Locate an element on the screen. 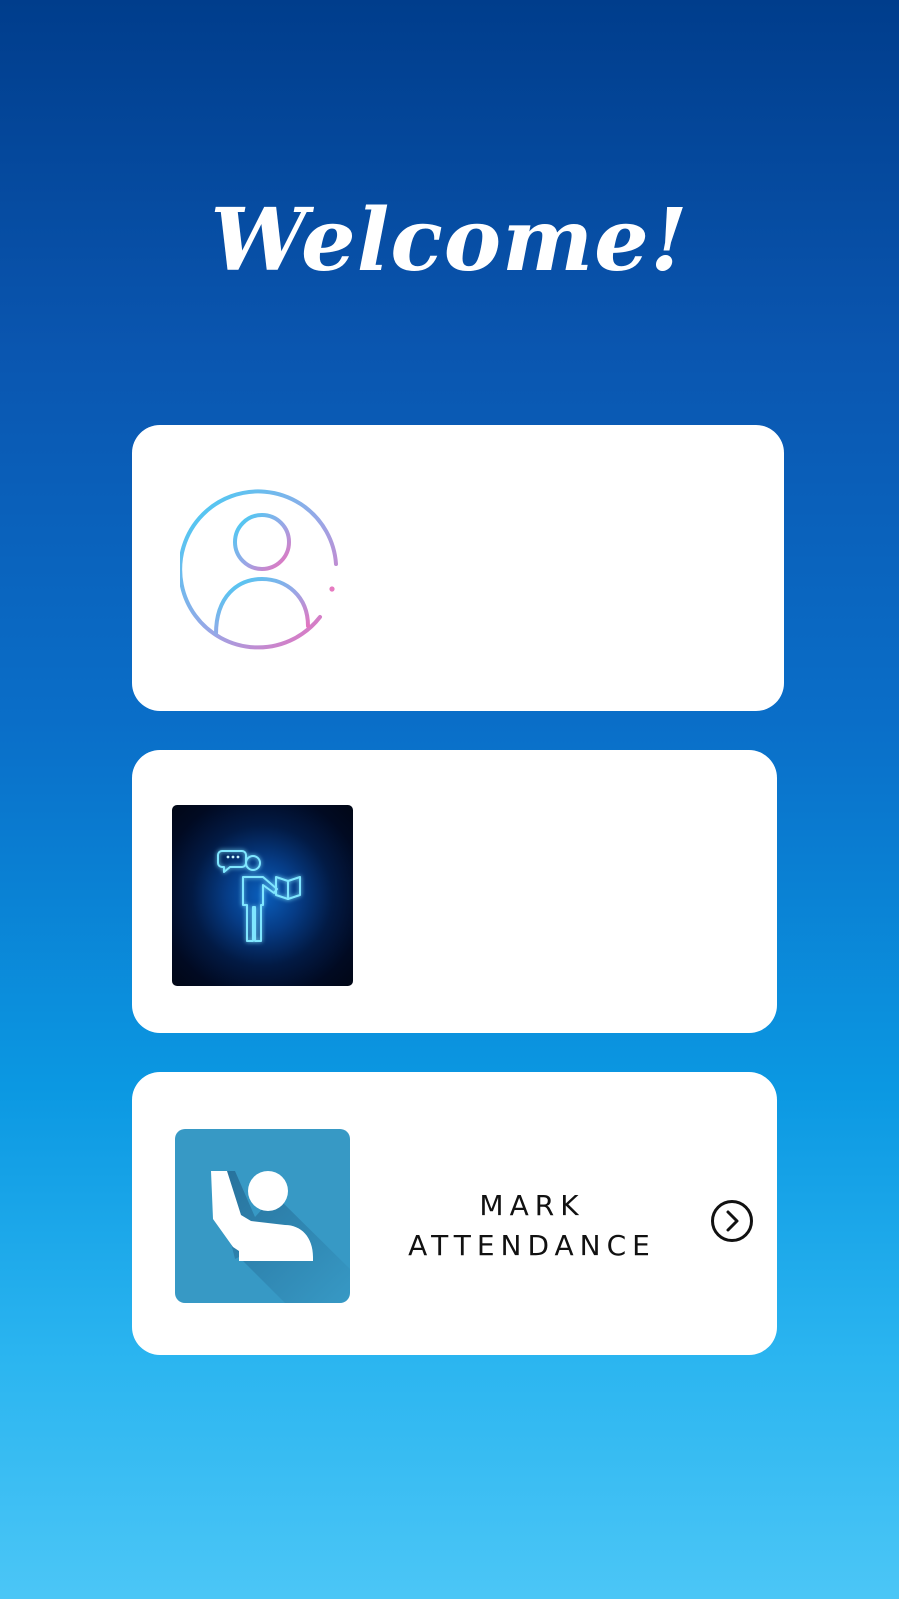 This screenshot has width=899, height=1599. raised-hand-icon is located at coordinates (280, 1237).